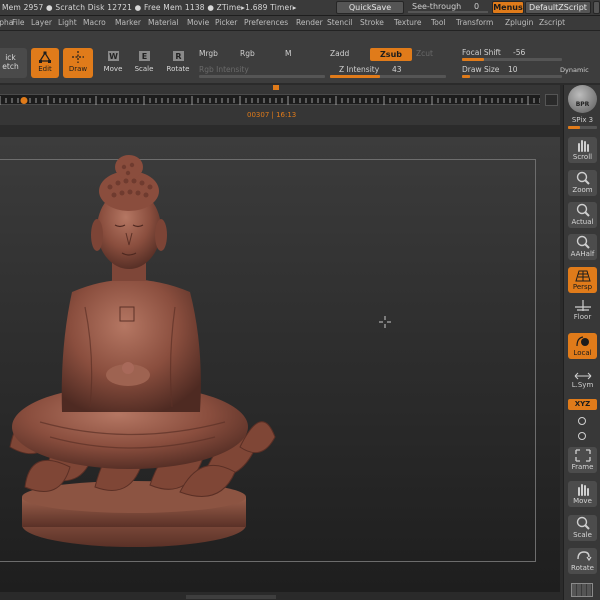  Describe the element at coordinates (582, 353) in the screenshot. I see `local-label: Local` at that location.